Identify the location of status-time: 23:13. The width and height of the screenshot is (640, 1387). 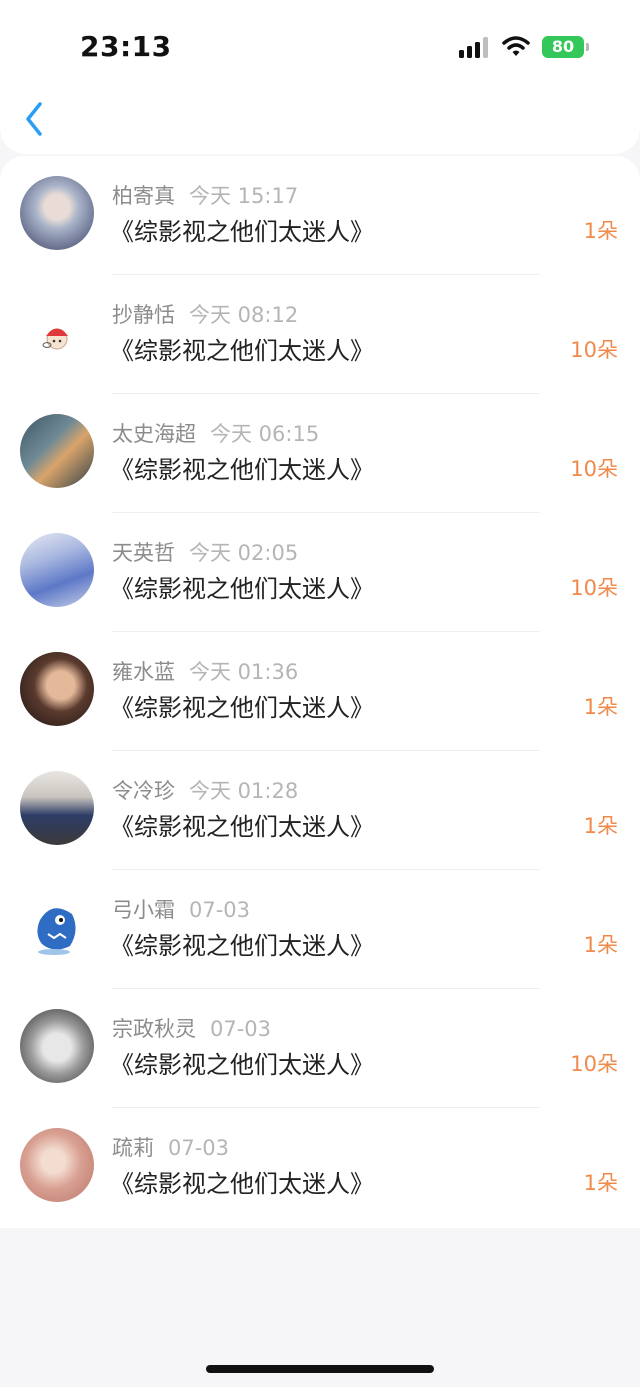
(126, 46).